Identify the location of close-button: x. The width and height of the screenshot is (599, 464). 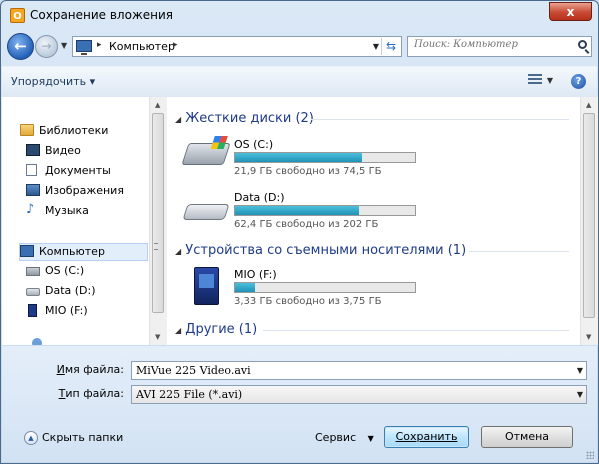
(570, 11).